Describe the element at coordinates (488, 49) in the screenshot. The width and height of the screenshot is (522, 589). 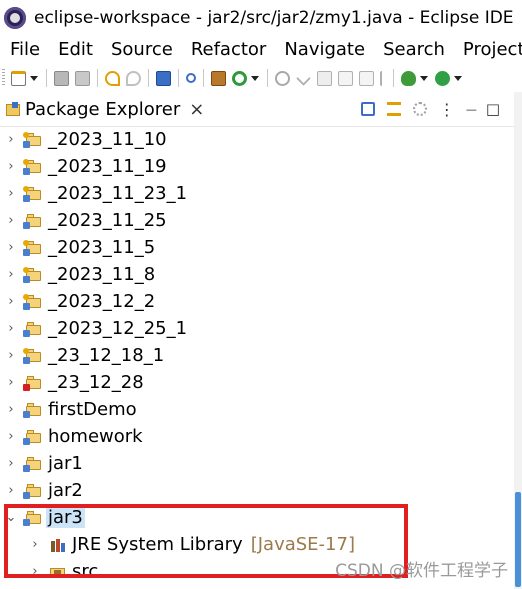
I see `menu-project: Project` at that location.